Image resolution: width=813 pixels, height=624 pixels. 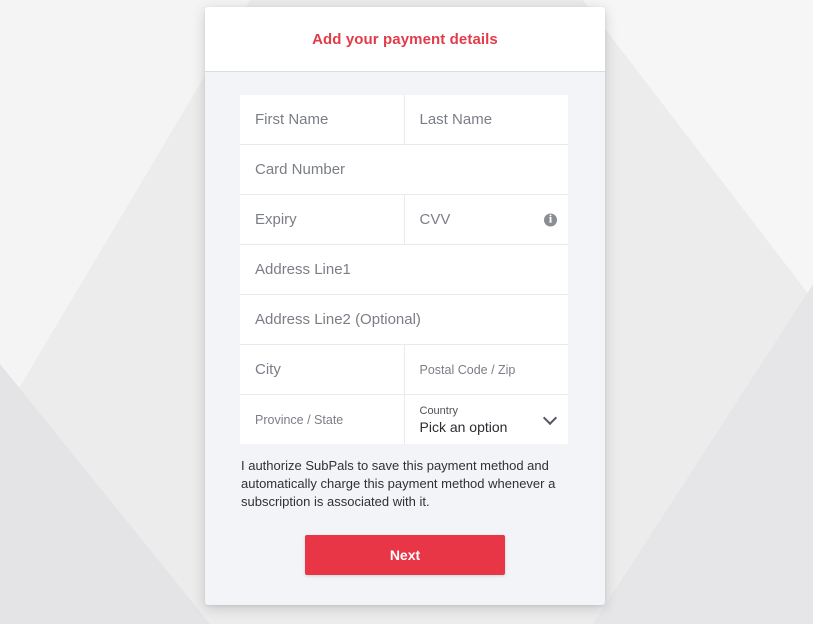 I want to click on first-name-field: First Name, so click(x=322, y=119).